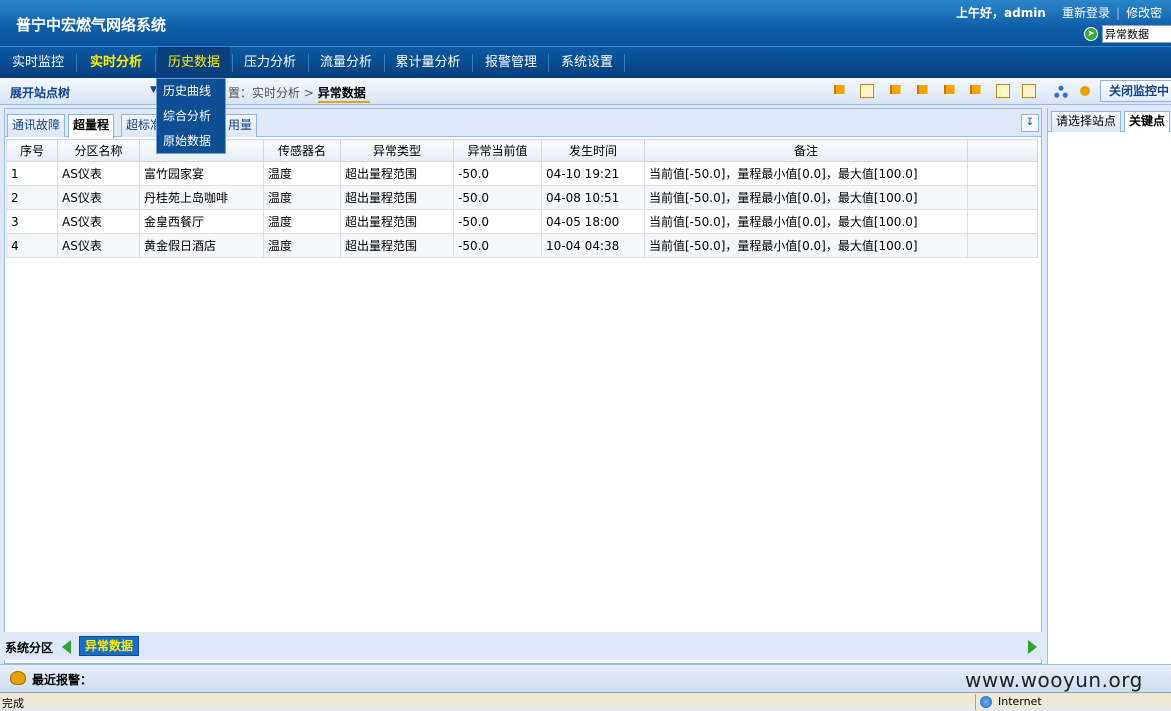 This screenshot has height=711, width=1171. What do you see at coordinates (191, 141) in the screenshot?
I see `menu-item-raw-data: 原始数据` at bounding box center [191, 141].